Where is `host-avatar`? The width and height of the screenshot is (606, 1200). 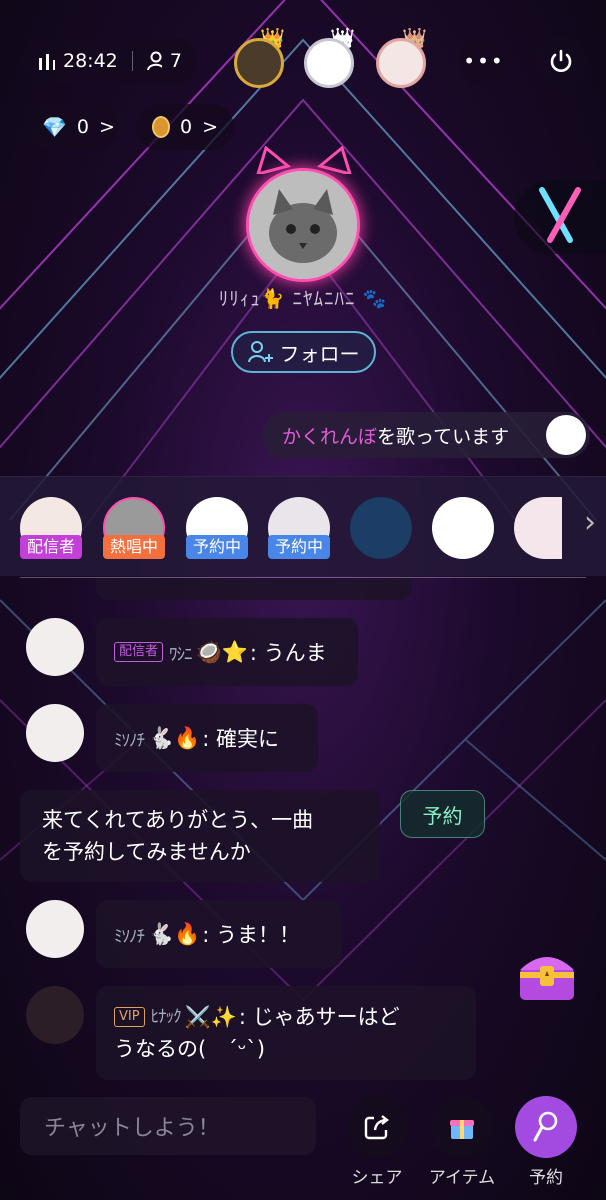 host-avatar is located at coordinates (303, 225).